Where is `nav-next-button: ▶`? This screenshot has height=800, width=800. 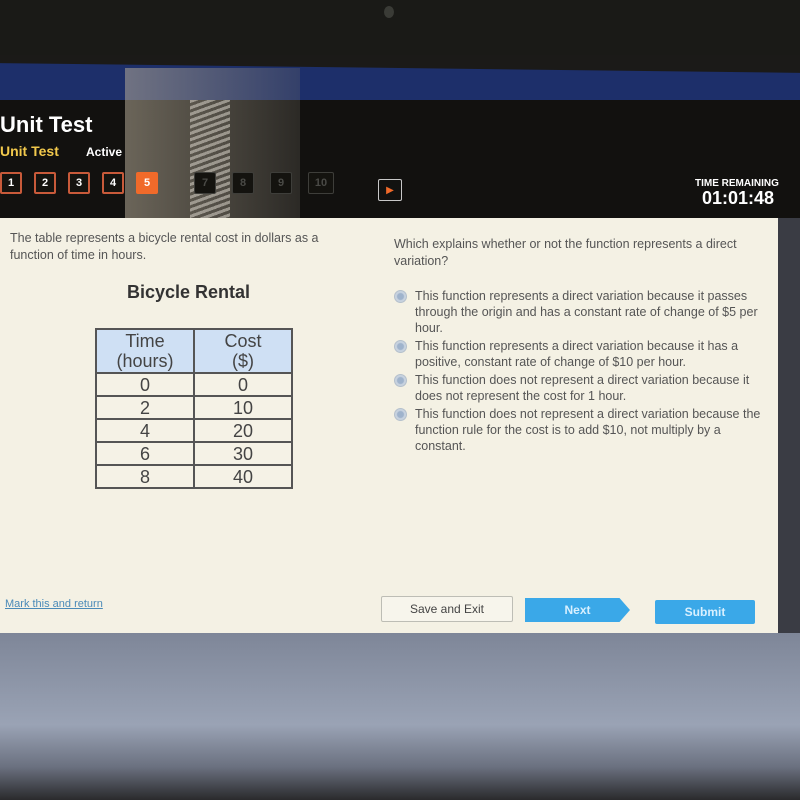
nav-next-button: ▶ is located at coordinates (390, 190).